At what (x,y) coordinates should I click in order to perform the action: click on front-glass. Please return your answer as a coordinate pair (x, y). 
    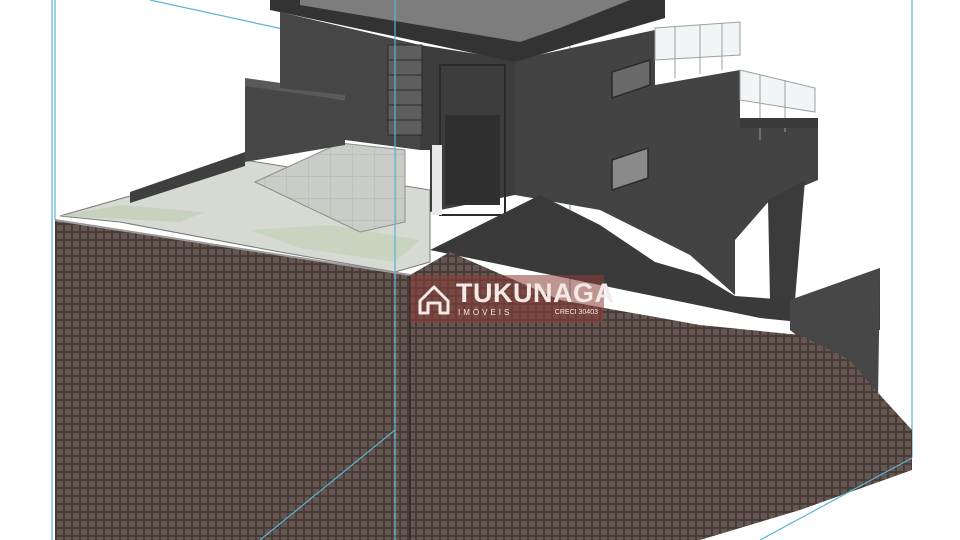
    Looking at the image, I should click on (472, 160).